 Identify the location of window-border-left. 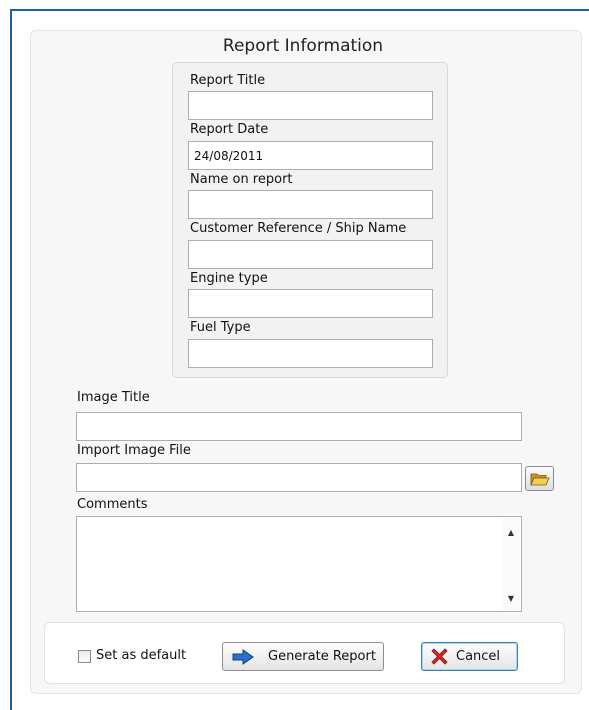
(11, 359).